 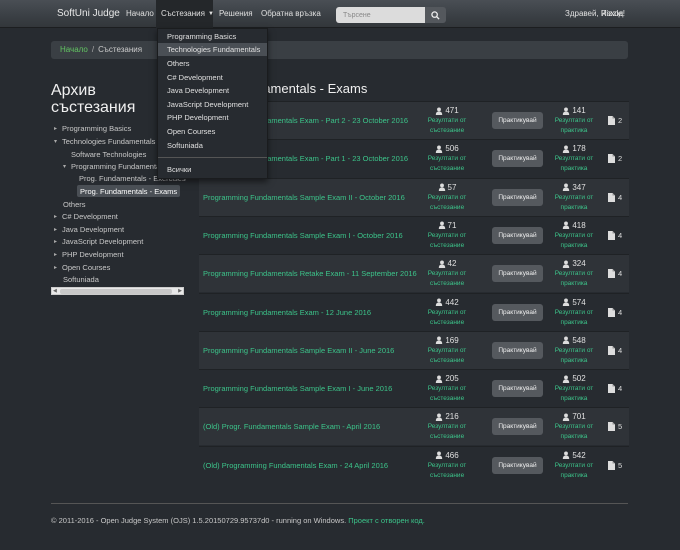 What do you see at coordinates (74, 204) in the screenshot?
I see `tree-item: Others` at bounding box center [74, 204].